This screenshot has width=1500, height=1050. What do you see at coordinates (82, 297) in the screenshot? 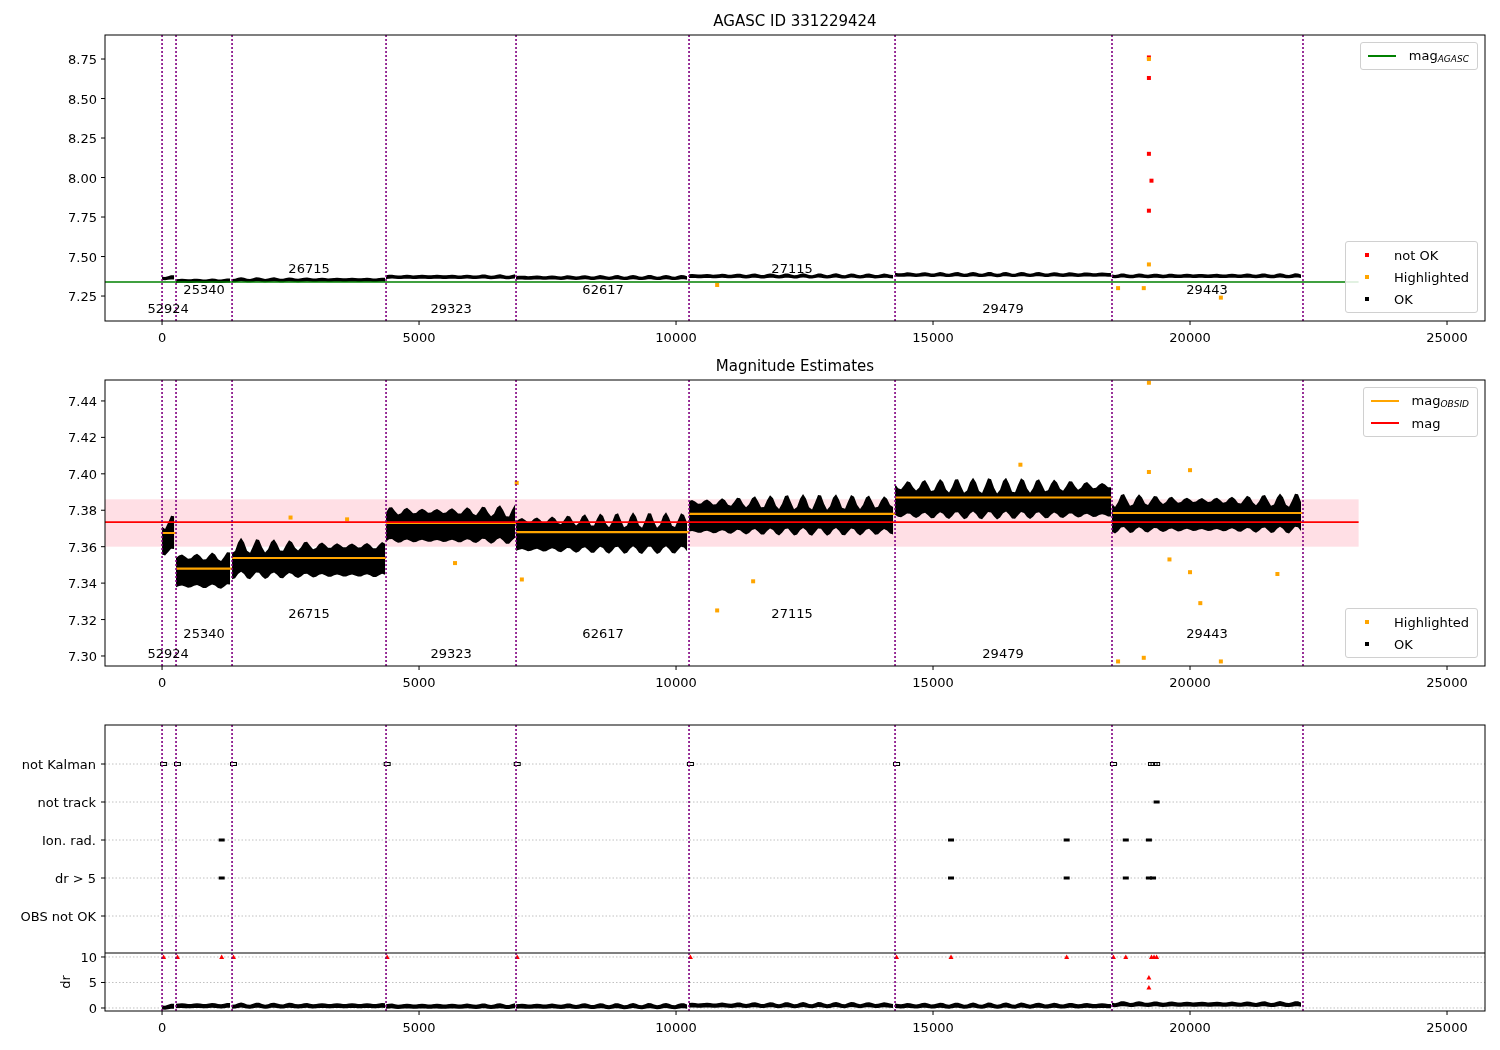
I see `tick-label: 7.25` at bounding box center [82, 297].